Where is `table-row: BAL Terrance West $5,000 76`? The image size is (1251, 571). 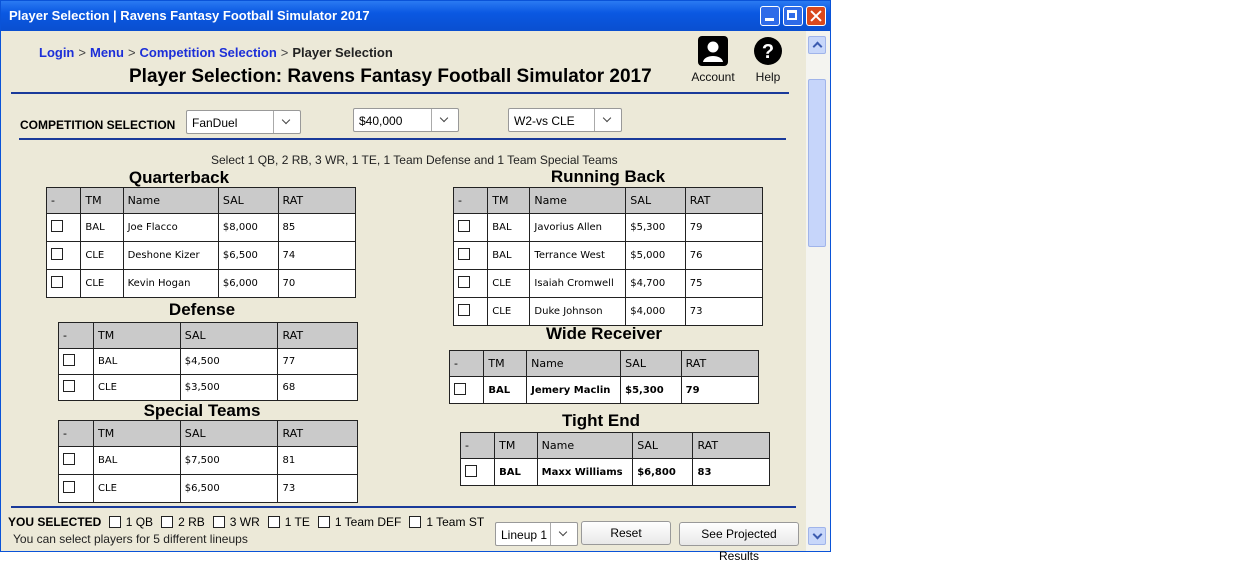 table-row: BAL Terrance West $5,000 76 is located at coordinates (608, 255).